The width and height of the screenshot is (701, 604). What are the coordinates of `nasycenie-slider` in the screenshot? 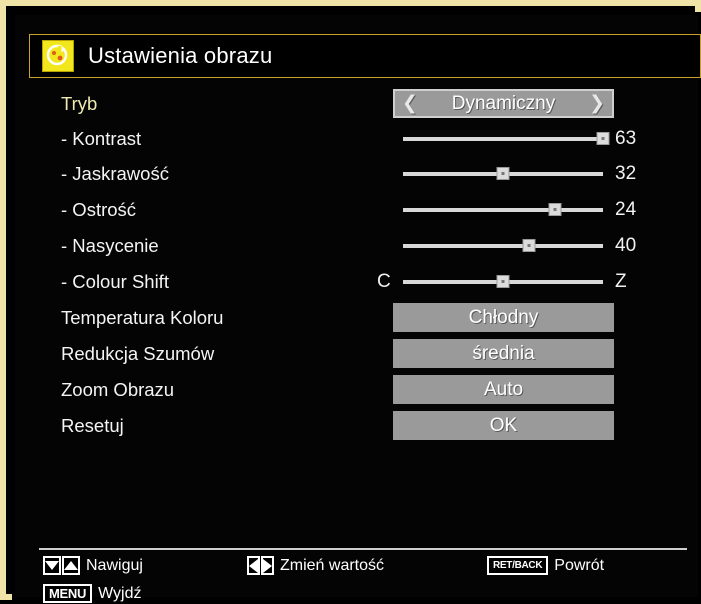 It's located at (503, 245).